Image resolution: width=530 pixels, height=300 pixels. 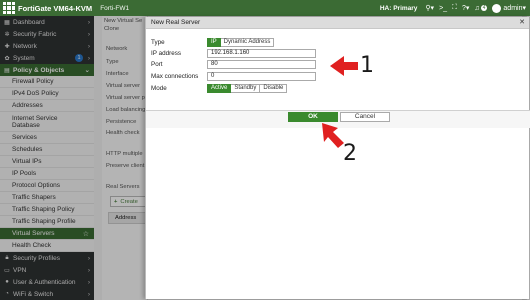 What do you see at coordinates (350, 153) in the screenshot?
I see `annotation-label-2: 2` at bounding box center [350, 153].